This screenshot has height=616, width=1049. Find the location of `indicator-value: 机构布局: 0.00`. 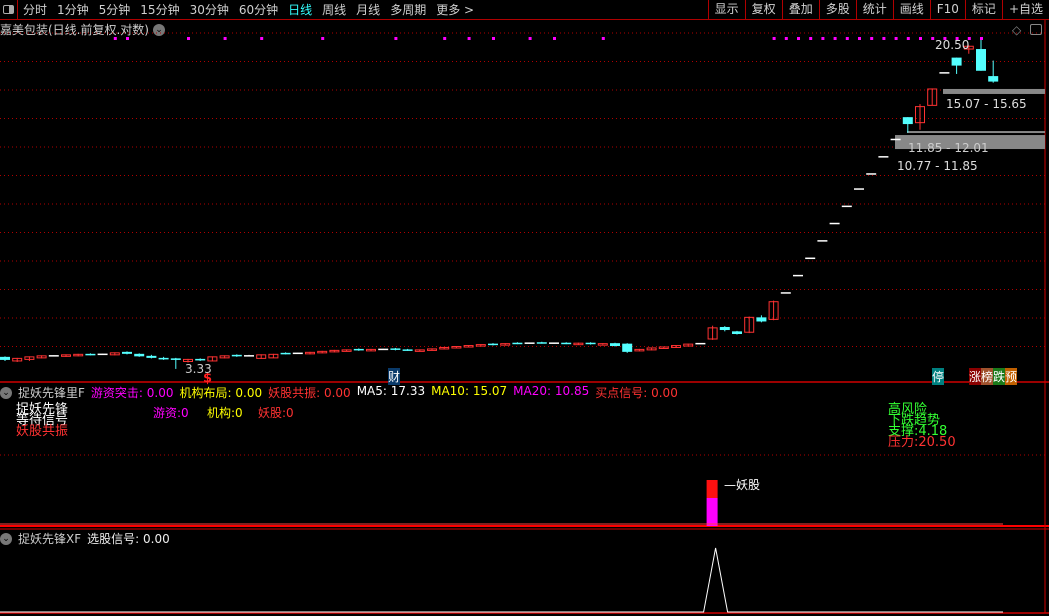

indicator-value: 机构布局: 0.00 is located at coordinates (221, 393).